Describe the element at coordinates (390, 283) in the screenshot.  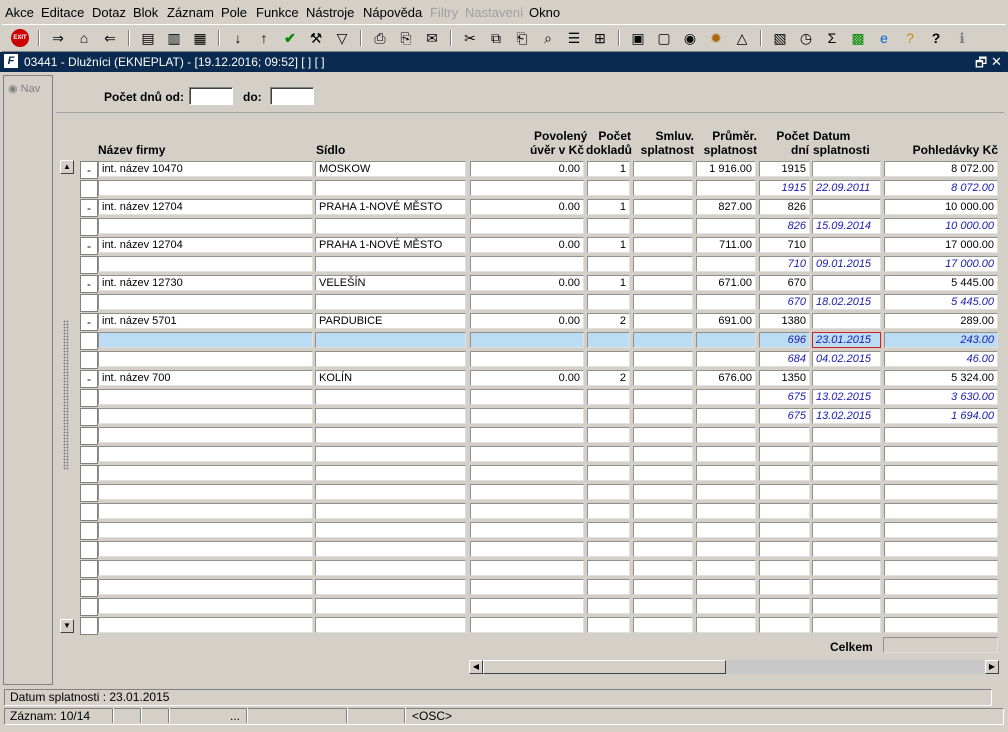
I see `cell-seat: VELEŠÍN` at that location.